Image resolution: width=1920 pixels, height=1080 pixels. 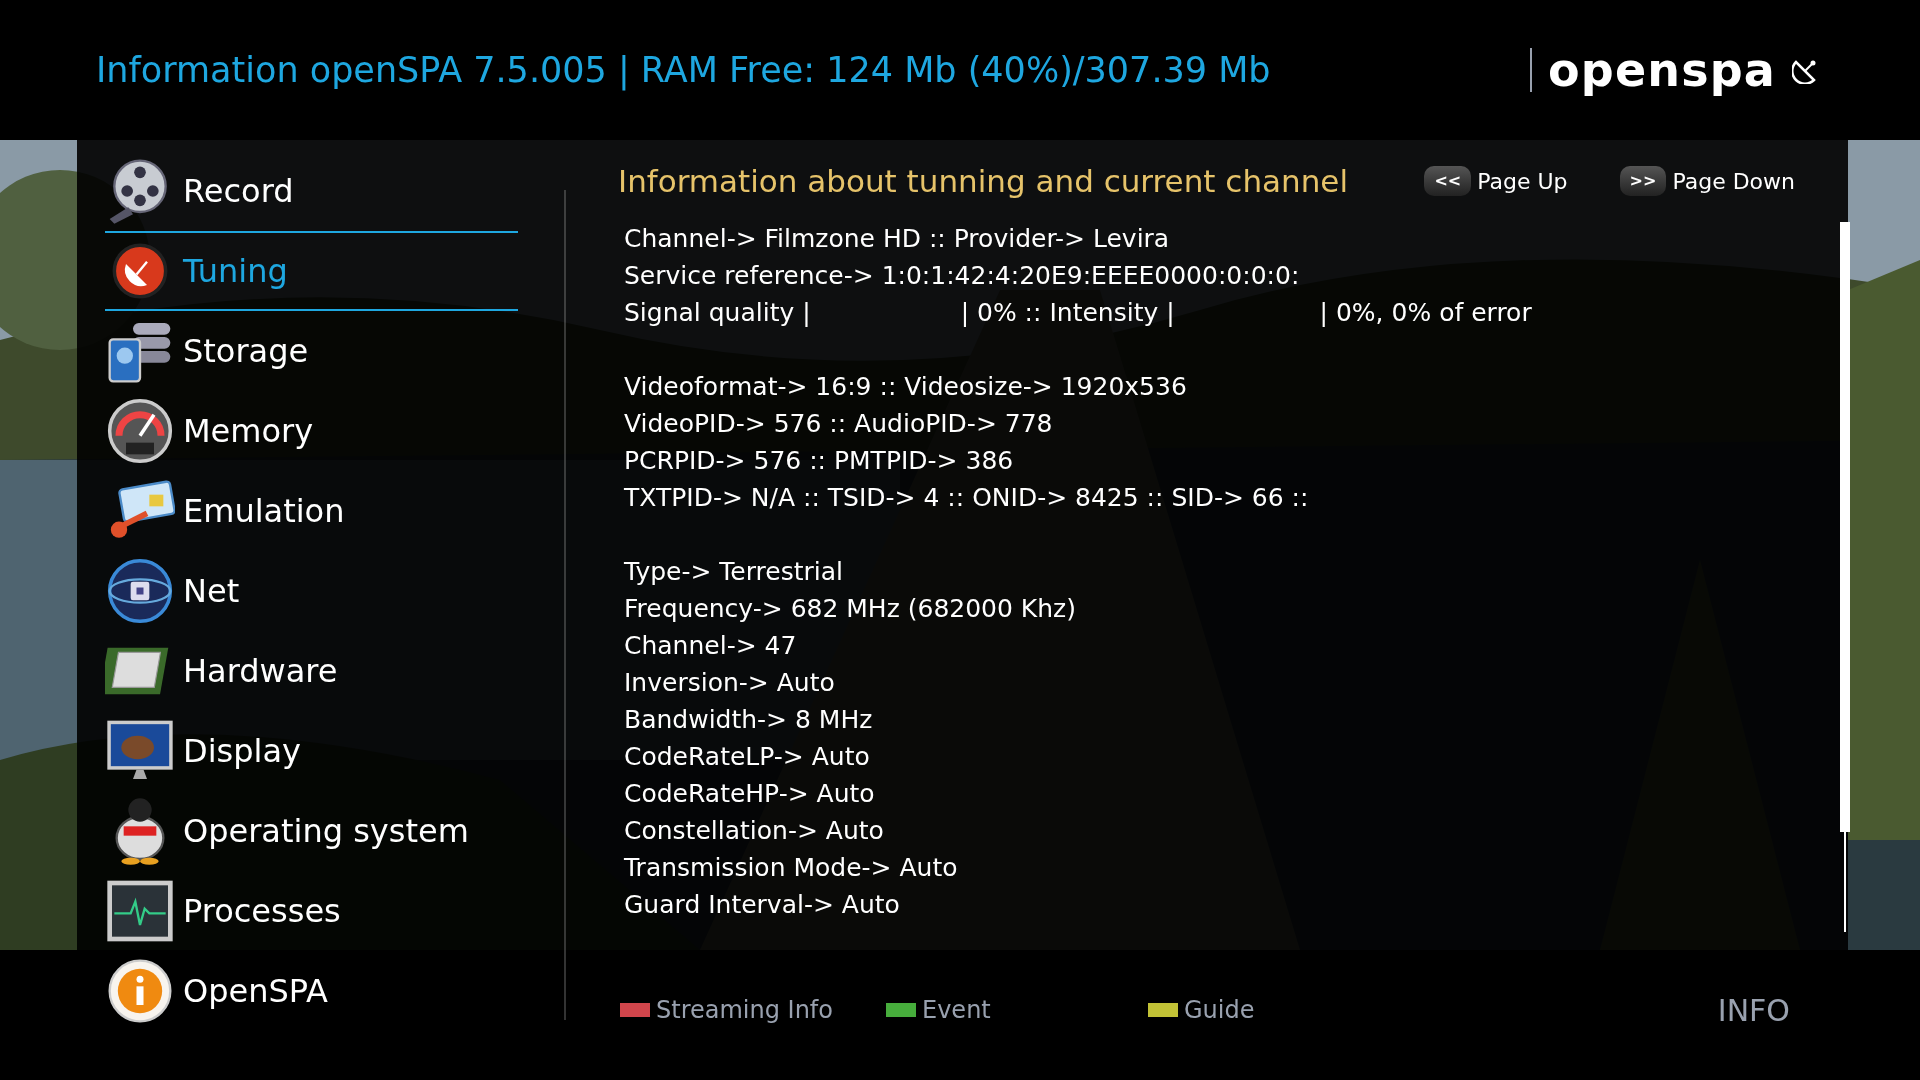 What do you see at coordinates (1425, 313) in the screenshot?
I see `info-text: | 0%, 0% of error` at bounding box center [1425, 313].